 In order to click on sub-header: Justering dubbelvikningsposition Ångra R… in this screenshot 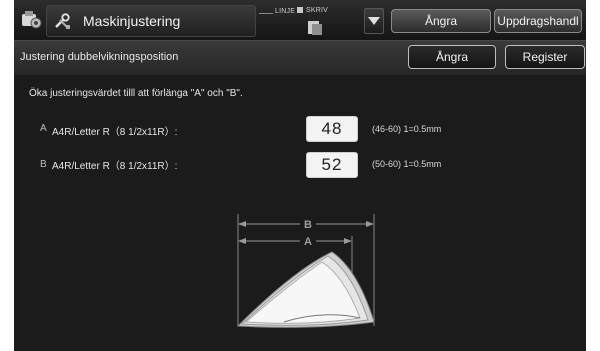, I will do `click(300, 57)`.